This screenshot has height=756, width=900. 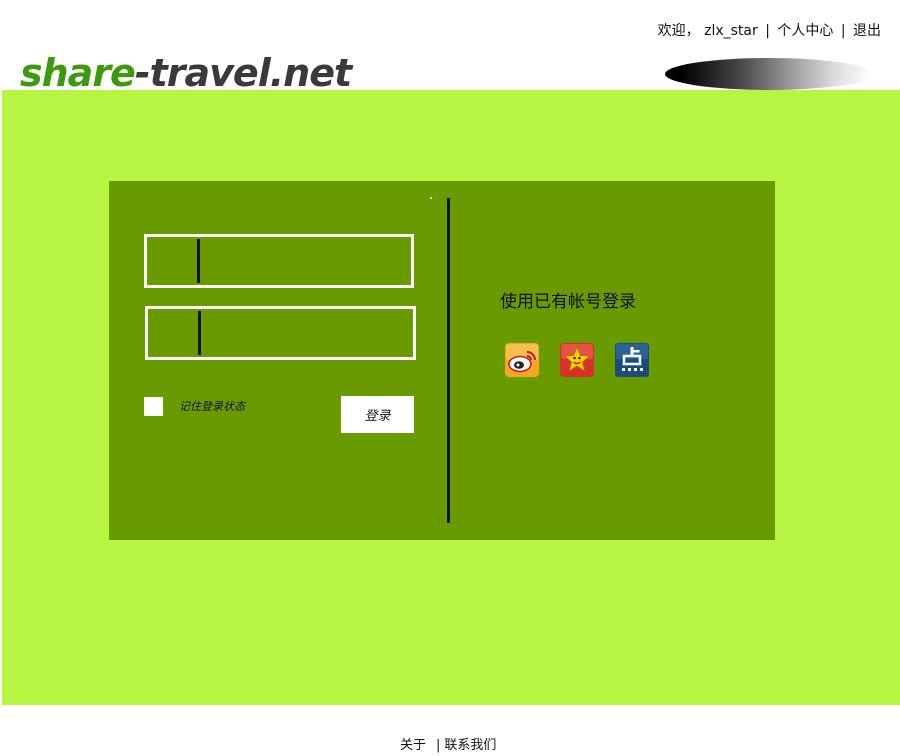 What do you see at coordinates (279, 261) in the screenshot?
I see `username-input` at bounding box center [279, 261].